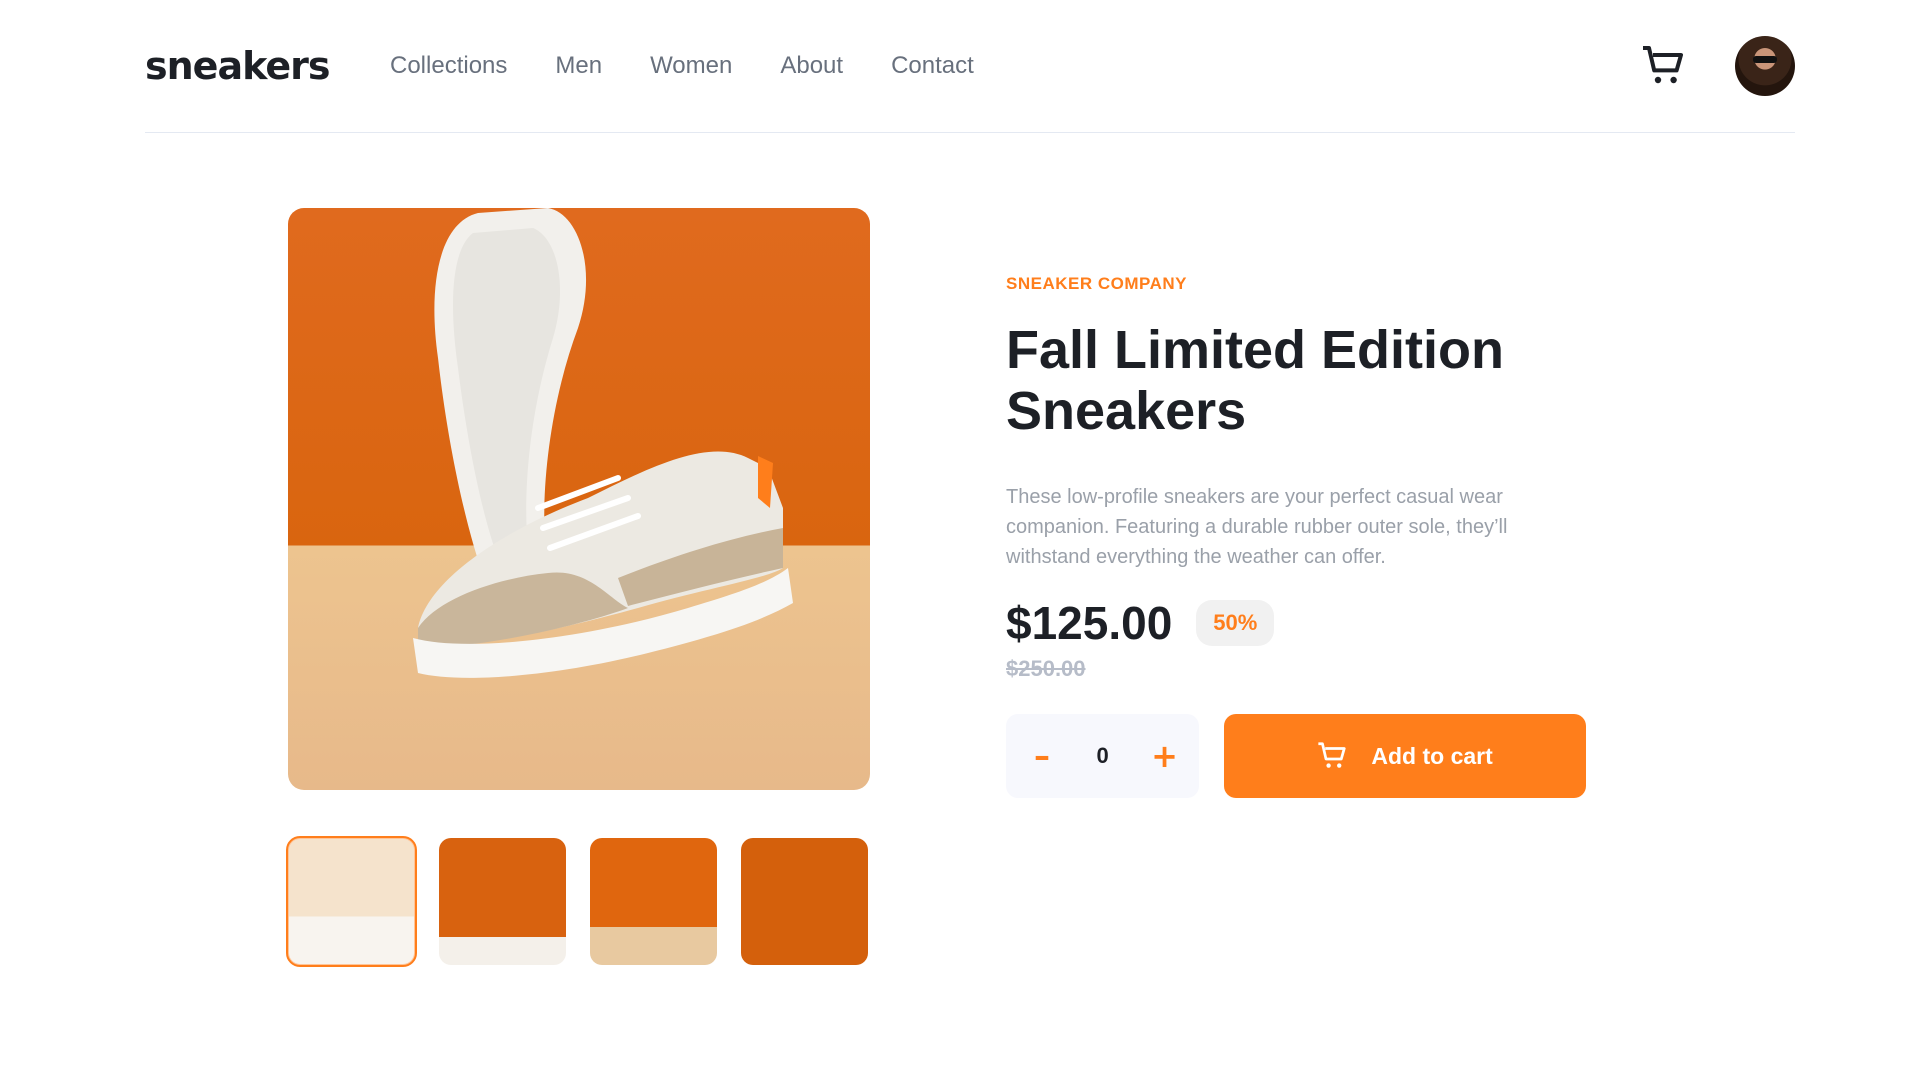  I want to click on nav-item-men: Men, so click(578, 66).